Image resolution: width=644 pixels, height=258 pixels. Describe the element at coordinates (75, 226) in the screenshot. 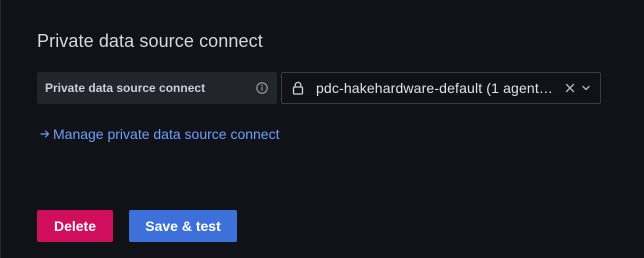

I see `delete-button: Delete` at that location.